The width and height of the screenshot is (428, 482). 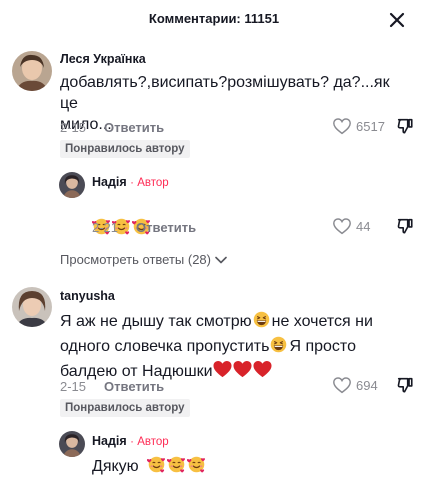 What do you see at coordinates (87, 296) in the screenshot?
I see `comment-username: tanyusha` at bounding box center [87, 296].